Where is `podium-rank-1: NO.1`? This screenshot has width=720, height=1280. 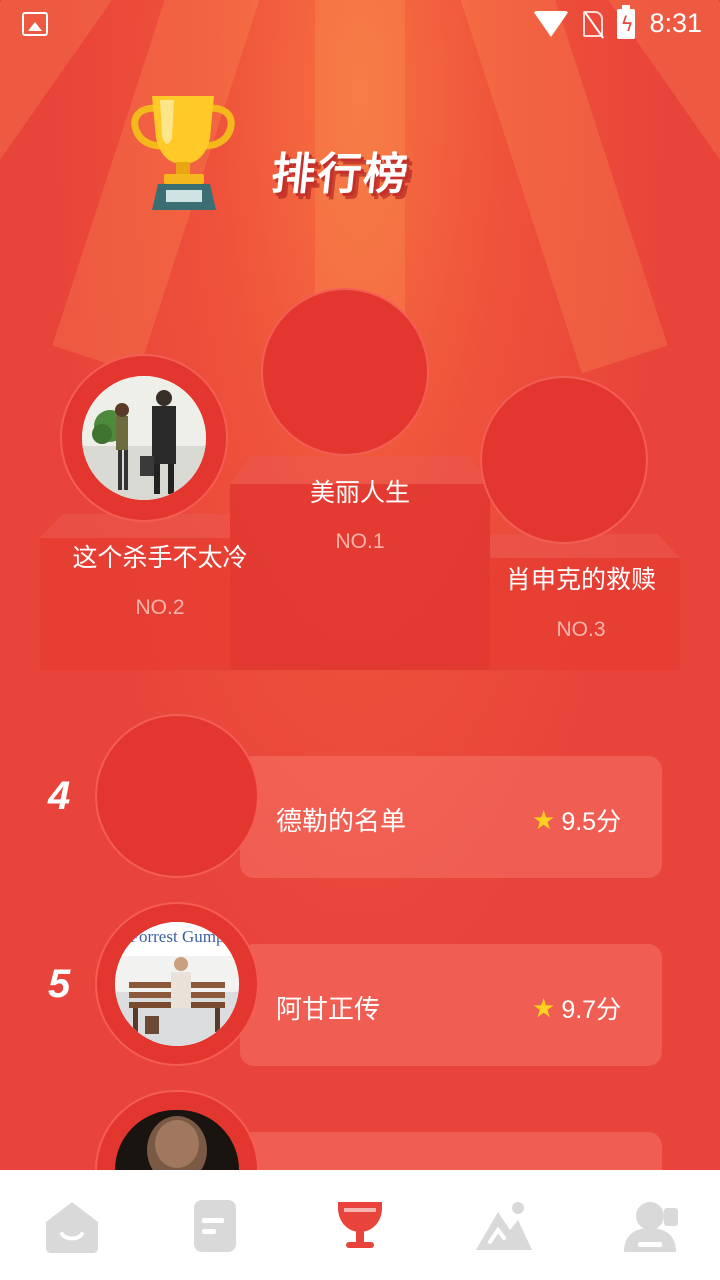 podium-rank-1: NO.1 is located at coordinates (360, 541).